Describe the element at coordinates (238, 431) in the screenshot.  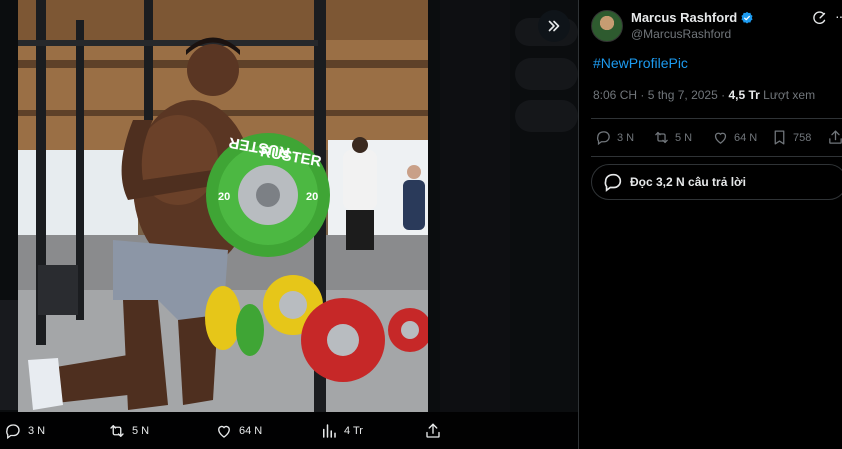
I see `media-like-button: 64 N` at that location.